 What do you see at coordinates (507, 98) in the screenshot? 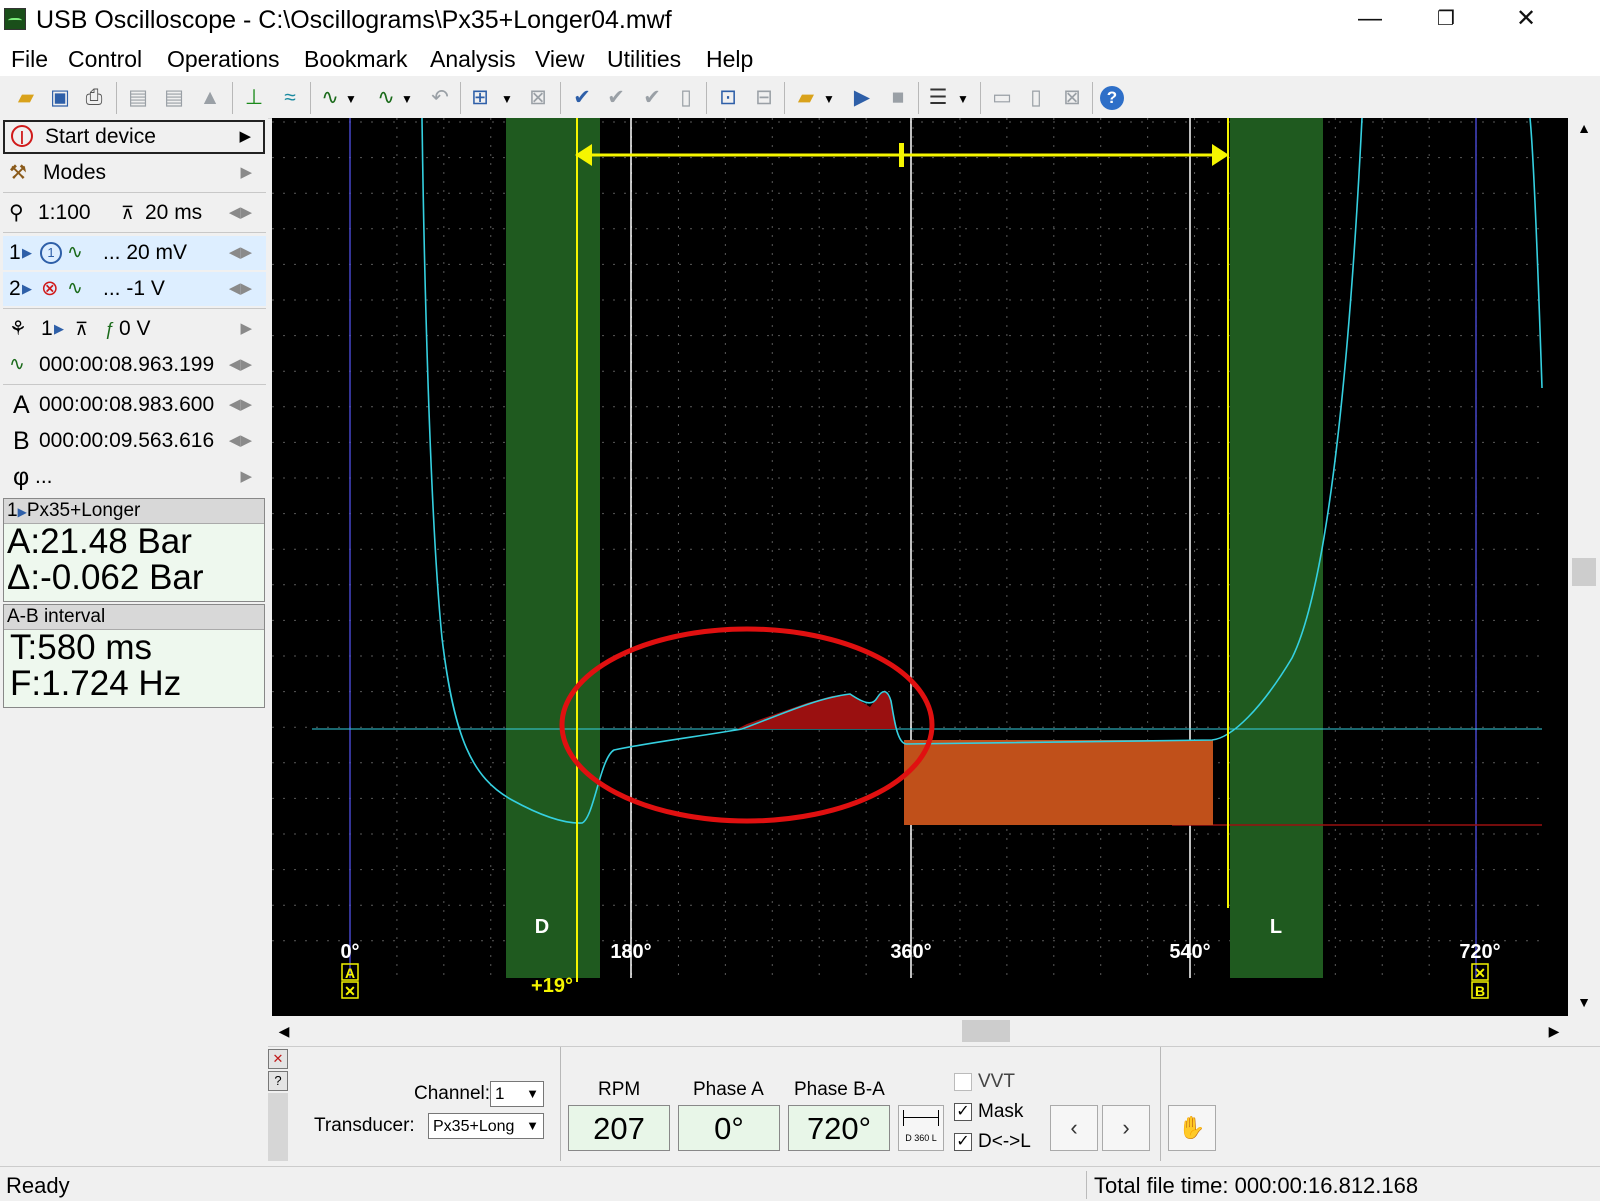
I see `math-dropdown-icon: ▼` at bounding box center [507, 98].